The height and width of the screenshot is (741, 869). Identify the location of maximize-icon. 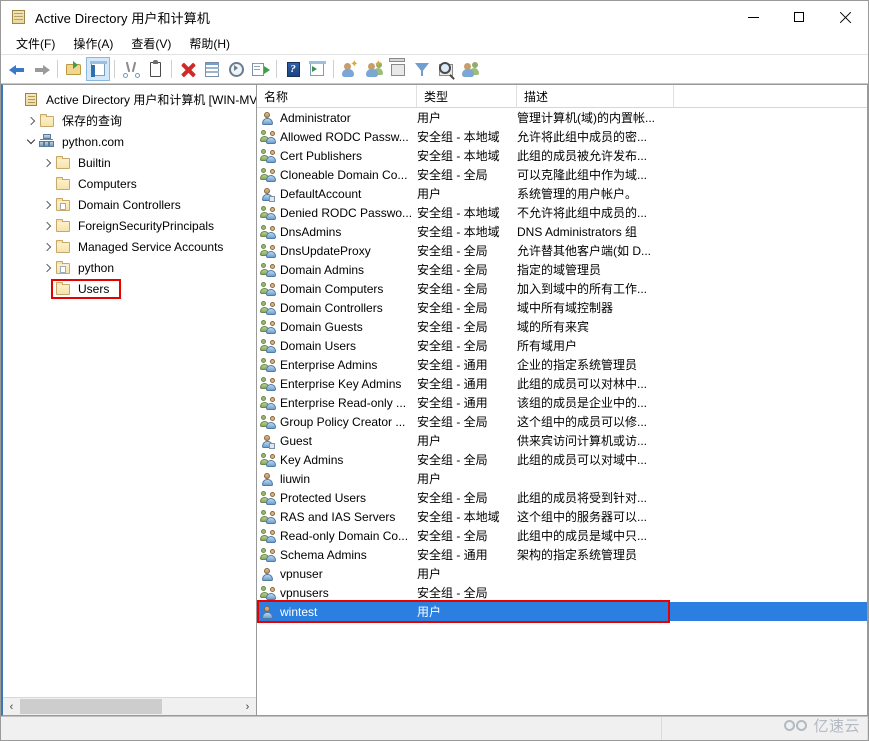
(799, 17).